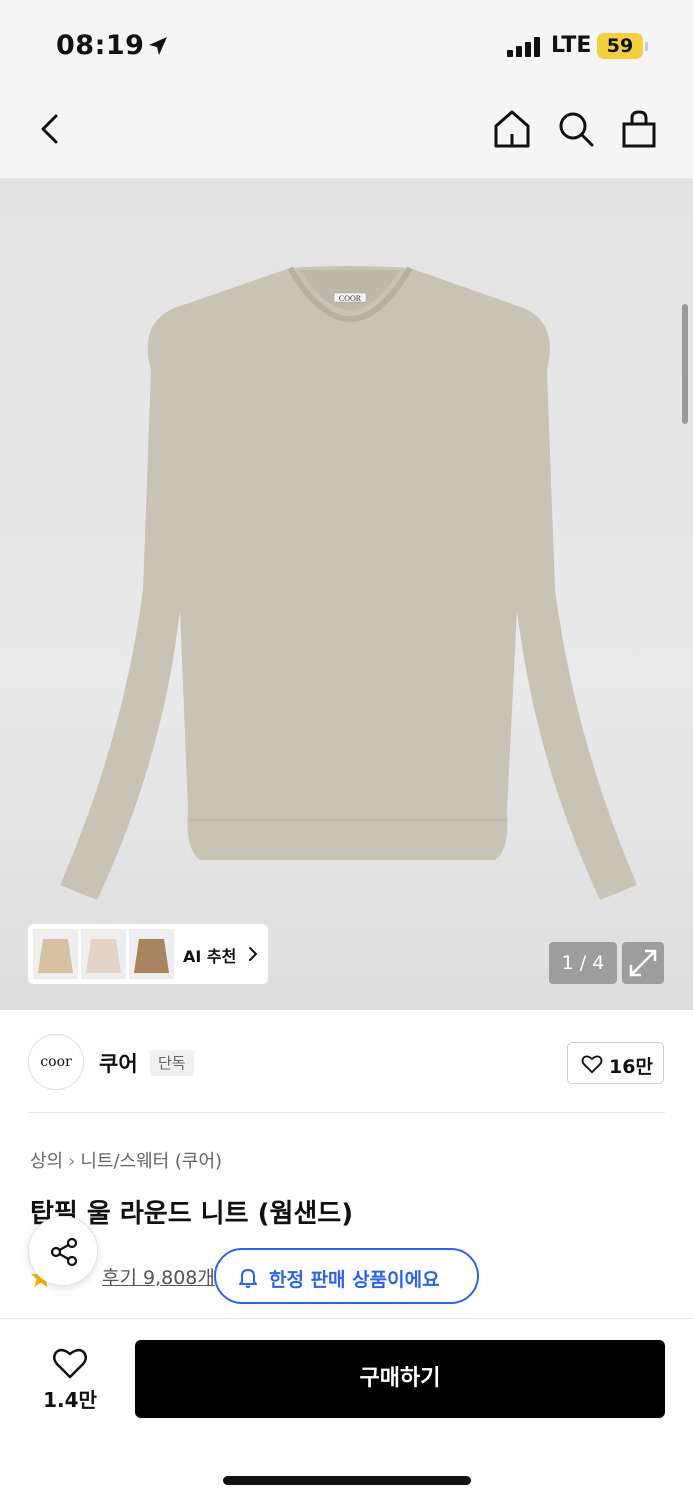  What do you see at coordinates (210, 956) in the screenshot?
I see `ai-recommend-label: AI 추천` at bounding box center [210, 956].